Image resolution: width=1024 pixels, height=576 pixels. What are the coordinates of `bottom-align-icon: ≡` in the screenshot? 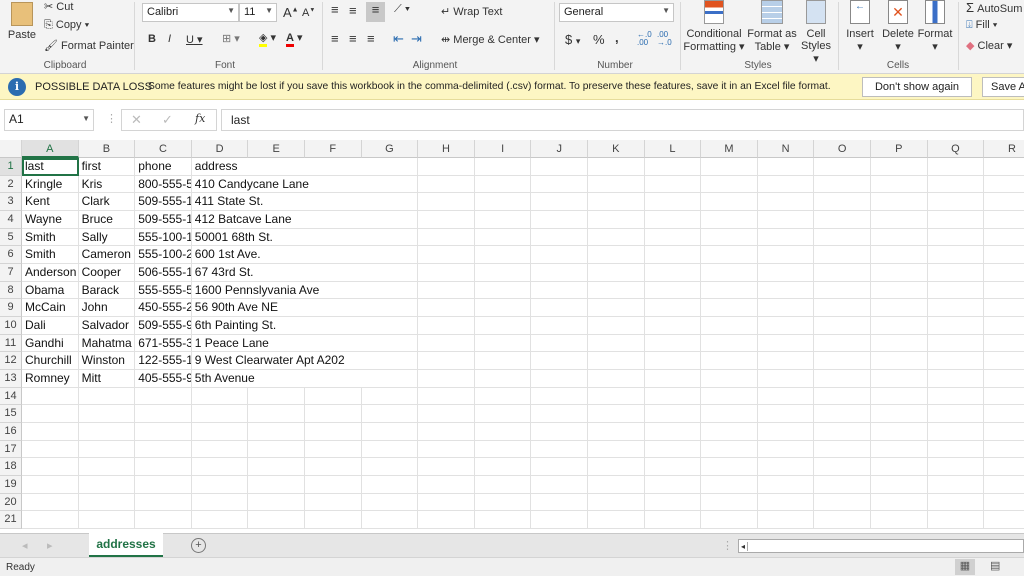 It's located at (375, 12).